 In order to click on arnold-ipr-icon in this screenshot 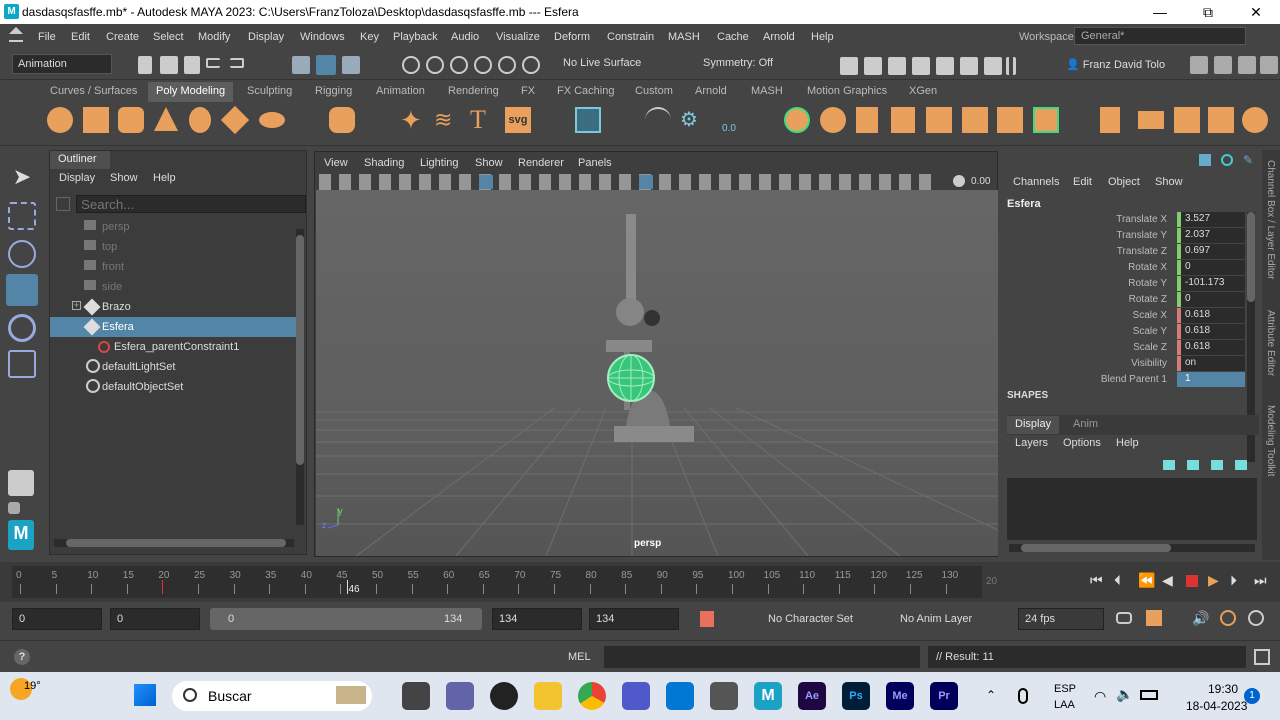, I will do `click(993, 66)`.